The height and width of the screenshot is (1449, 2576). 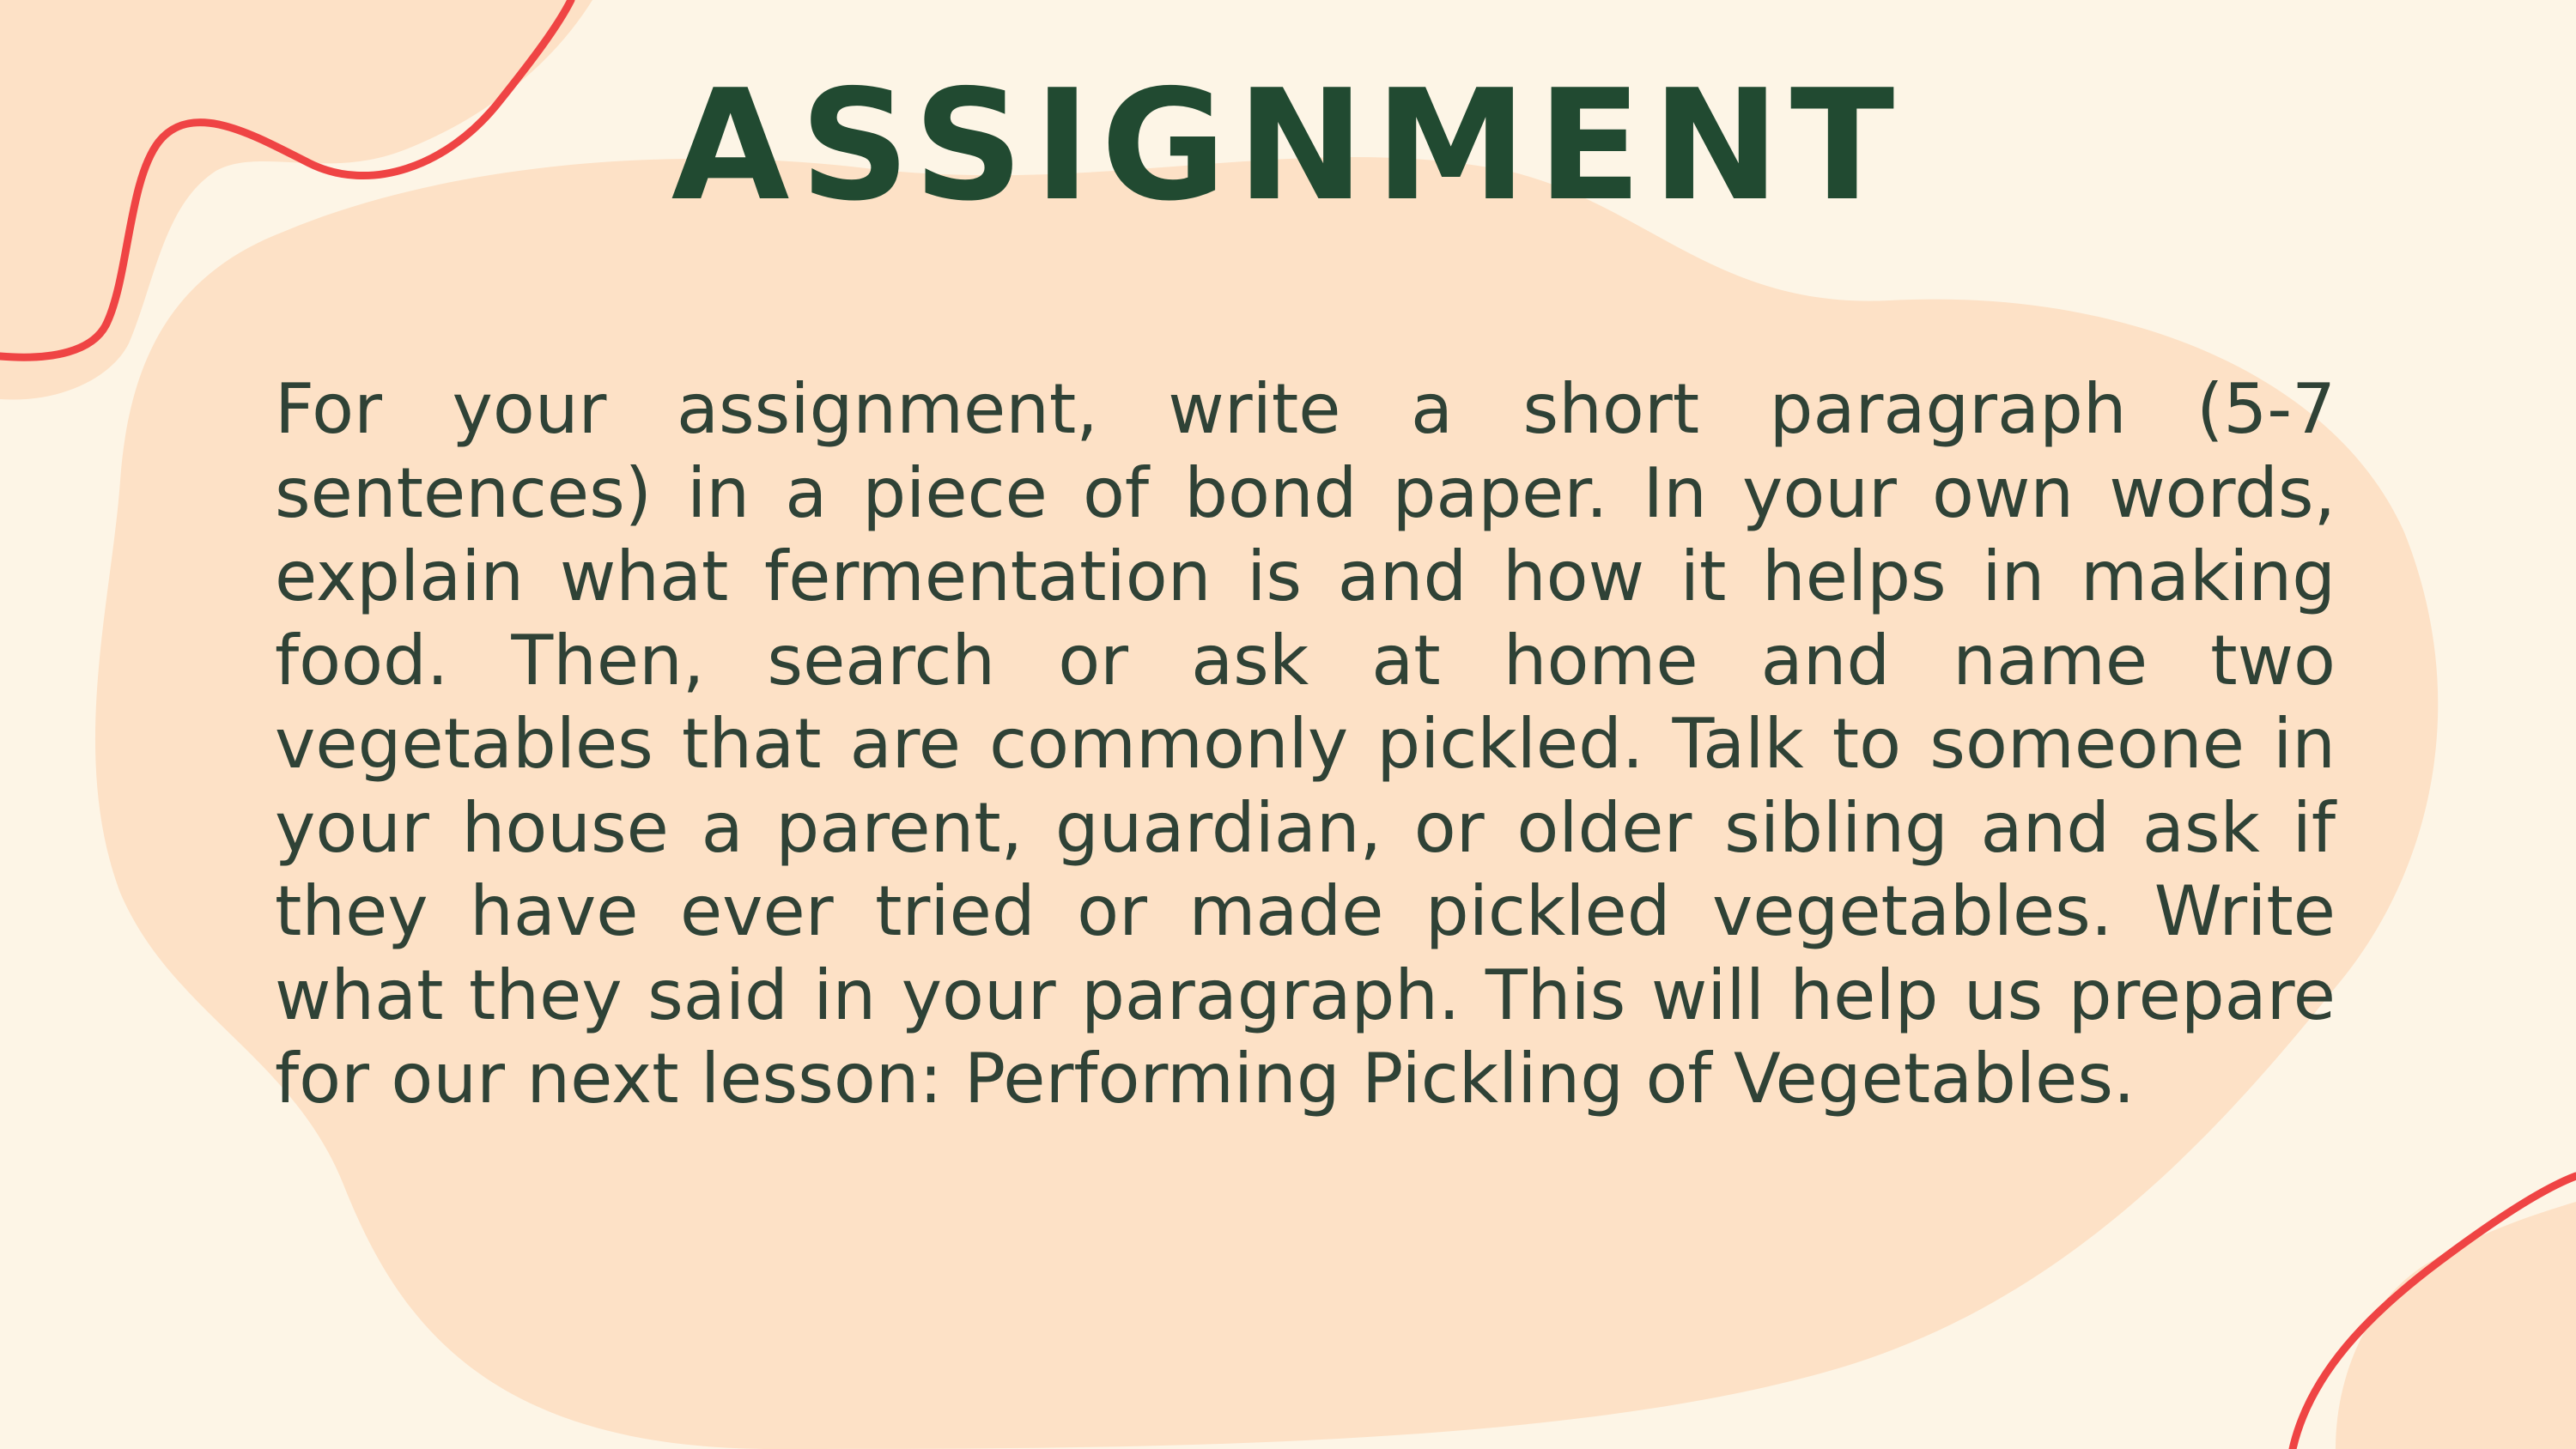 What do you see at coordinates (2456, 1325) in the screenshot?
I see `bottom-right-corner-blob` at bounding box center [2456, 1325].